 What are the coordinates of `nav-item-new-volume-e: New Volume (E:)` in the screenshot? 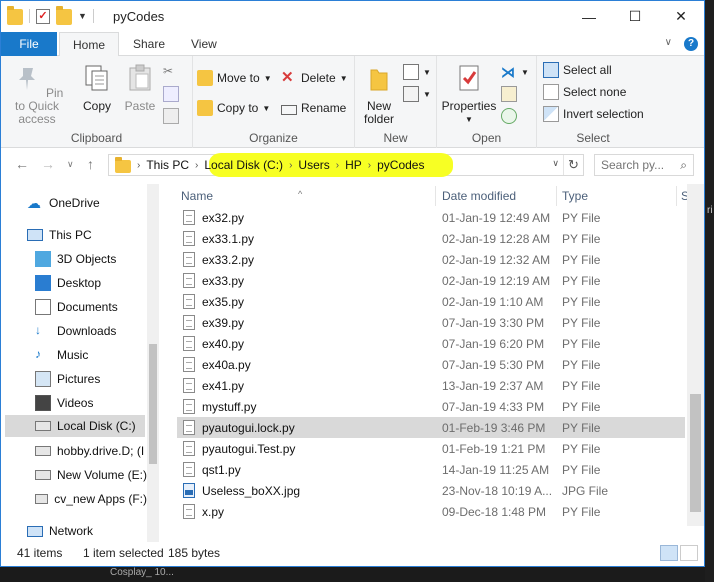 It's located at (91, 475).